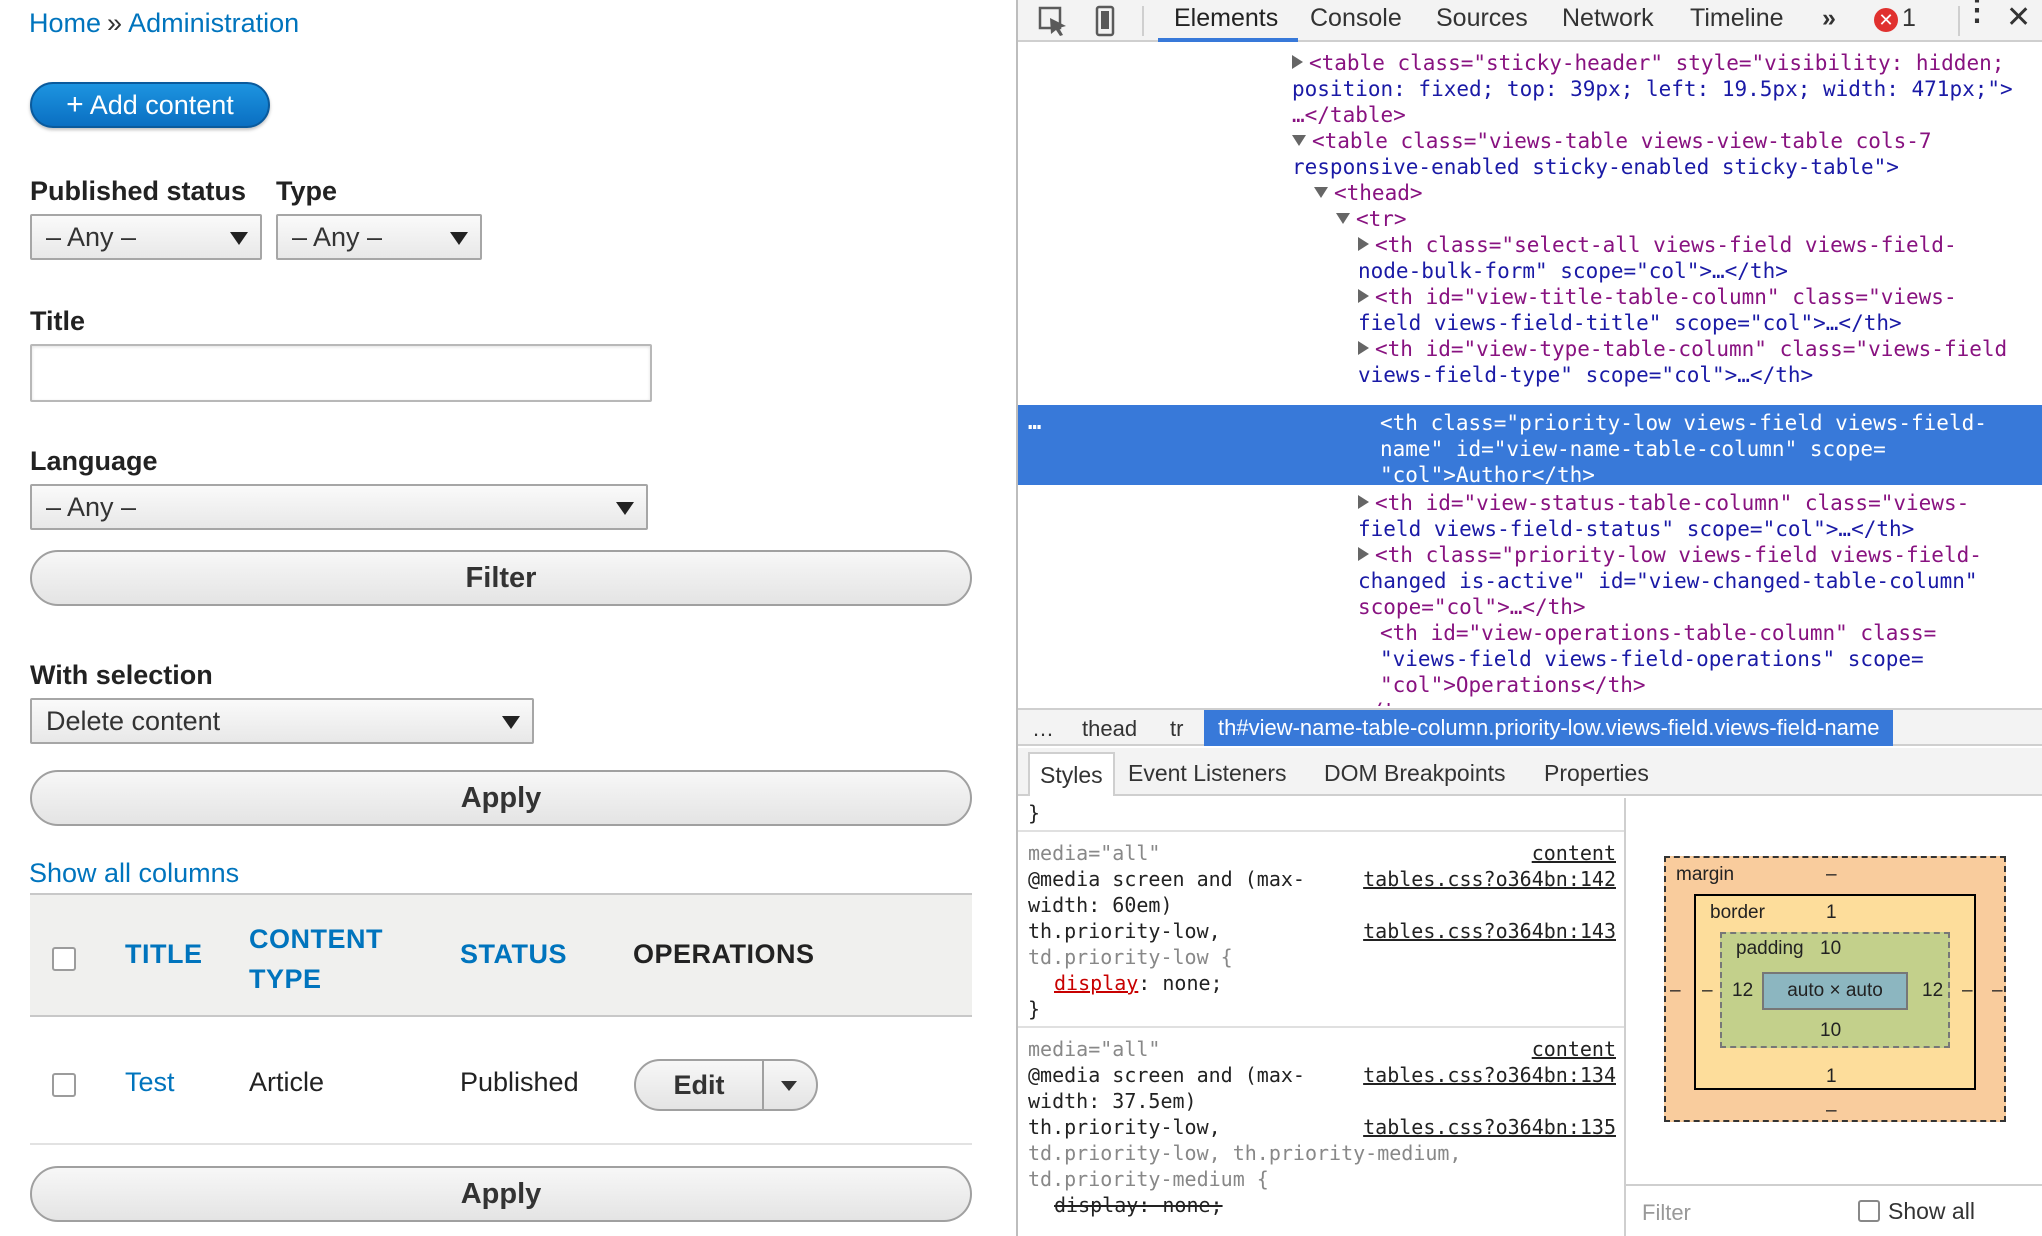  I want to click on margin-bottom-value: –, so click(1831, 1111).